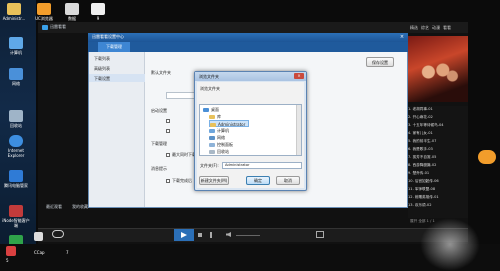 The width and height of the screenshot is (500, 271). What do you see at coordinates (214, 180) in the screenshot?
I see `new-folder-button: 新建文件夹(M)` at bounding box center [214, 180].